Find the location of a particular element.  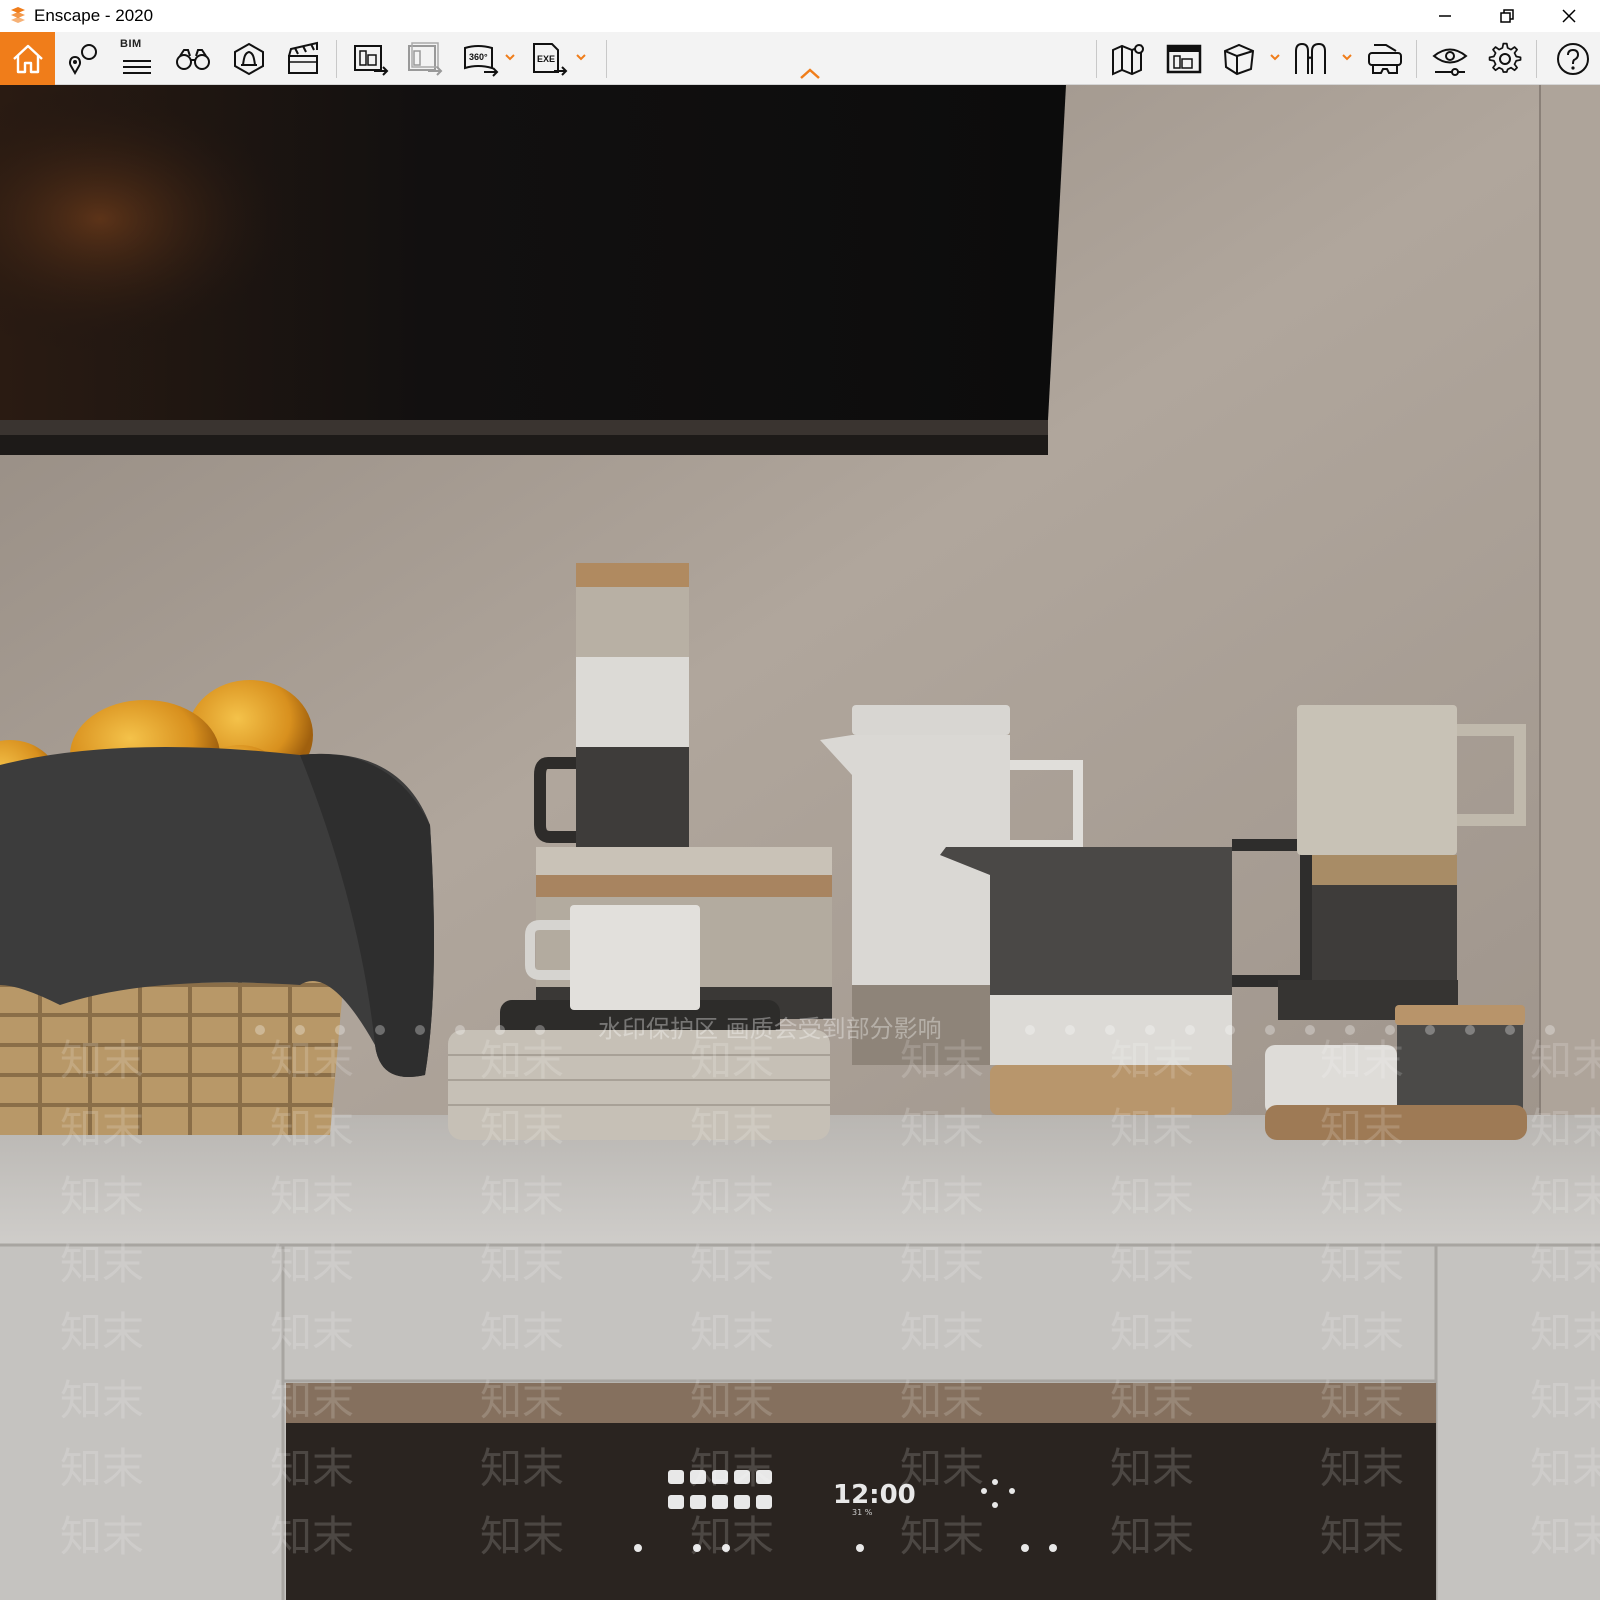

side-wall is located at coordinates (1570, 615).